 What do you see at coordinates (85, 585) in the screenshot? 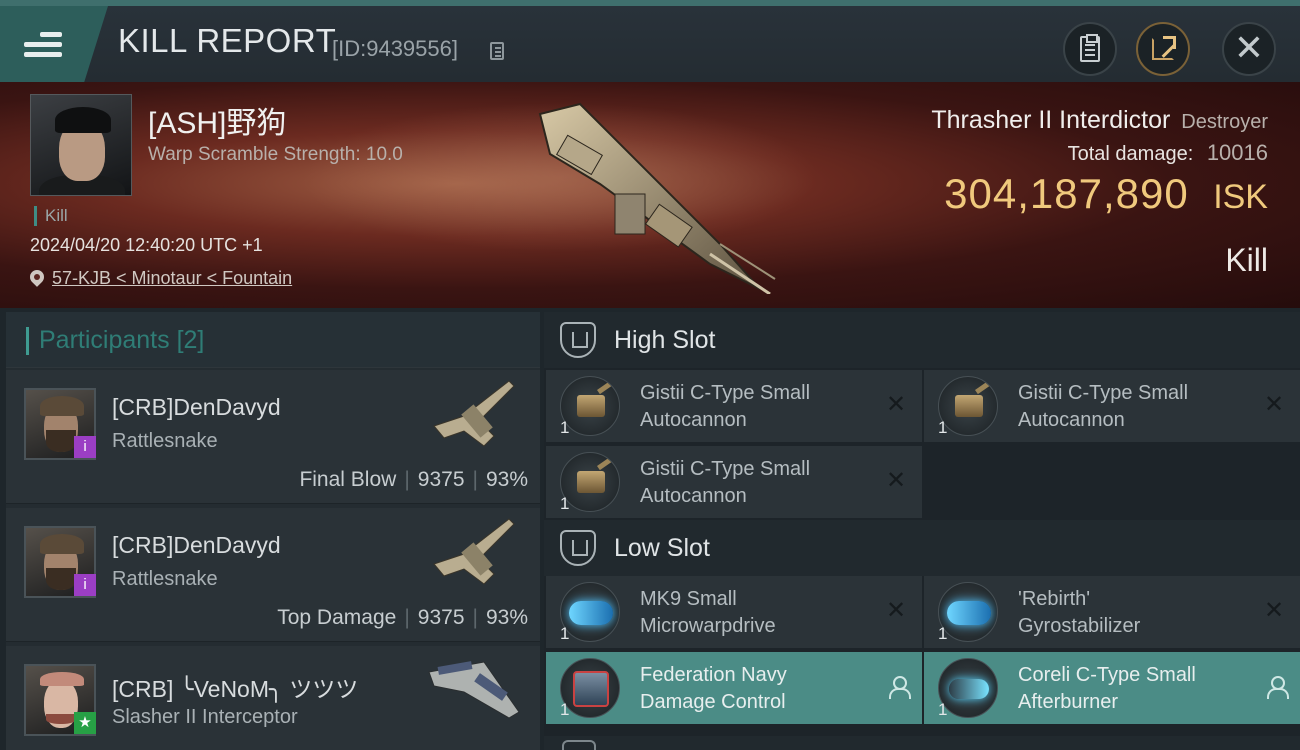
I see `top-damage-badge-icon: i` at bounding box center [85, 585].